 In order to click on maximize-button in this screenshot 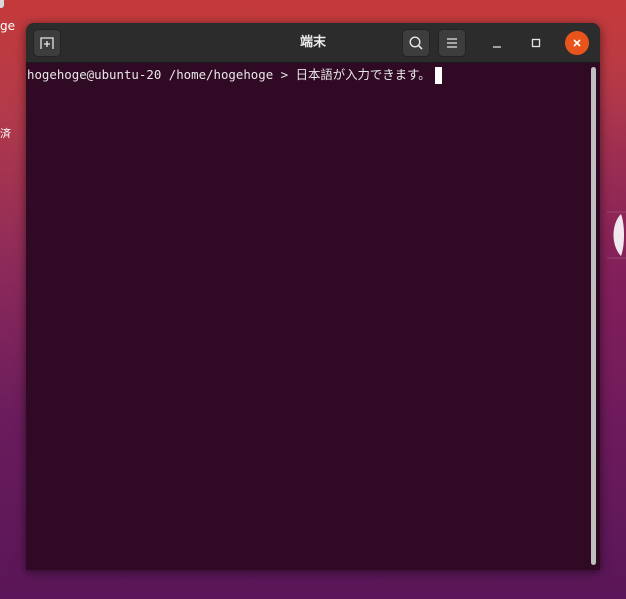, I will do `click(536, 43)`.